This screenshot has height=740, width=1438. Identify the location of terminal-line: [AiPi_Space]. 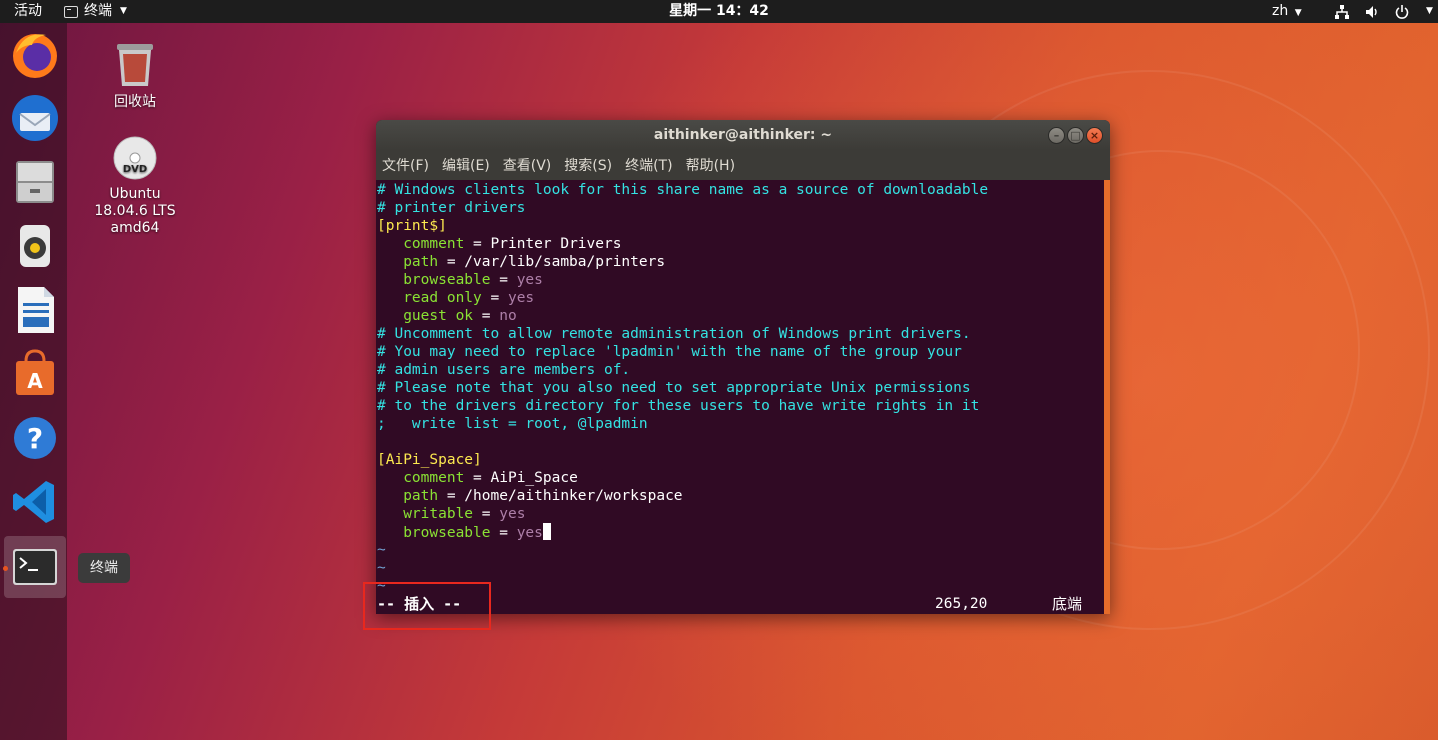
(429, 460).